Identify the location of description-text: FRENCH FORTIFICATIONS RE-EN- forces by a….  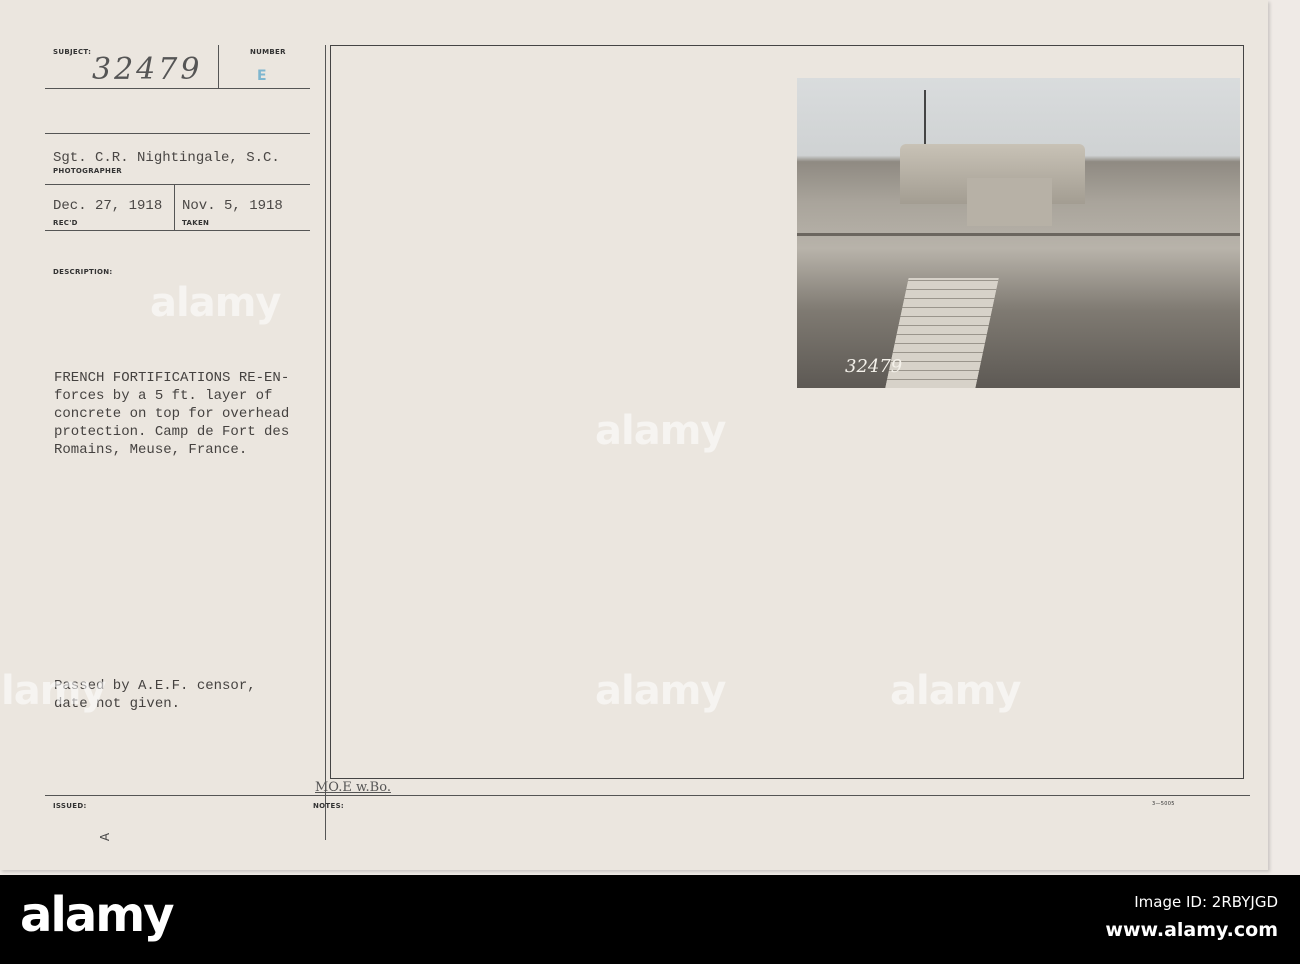
(172, 414).